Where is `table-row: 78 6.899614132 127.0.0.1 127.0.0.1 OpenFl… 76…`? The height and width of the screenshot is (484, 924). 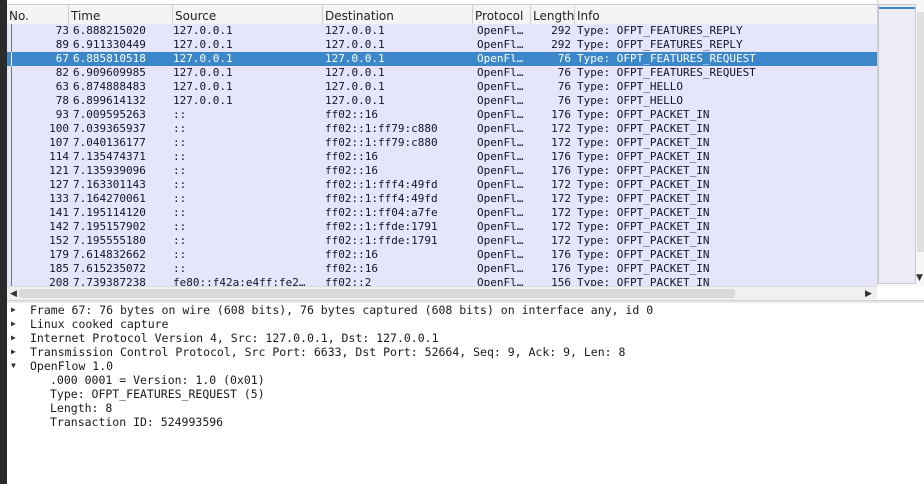
table-row: 78 6.899614132 127.0.0.1 127.0.0.1 OpenFl… 76… is located at coordinates (442, 101).